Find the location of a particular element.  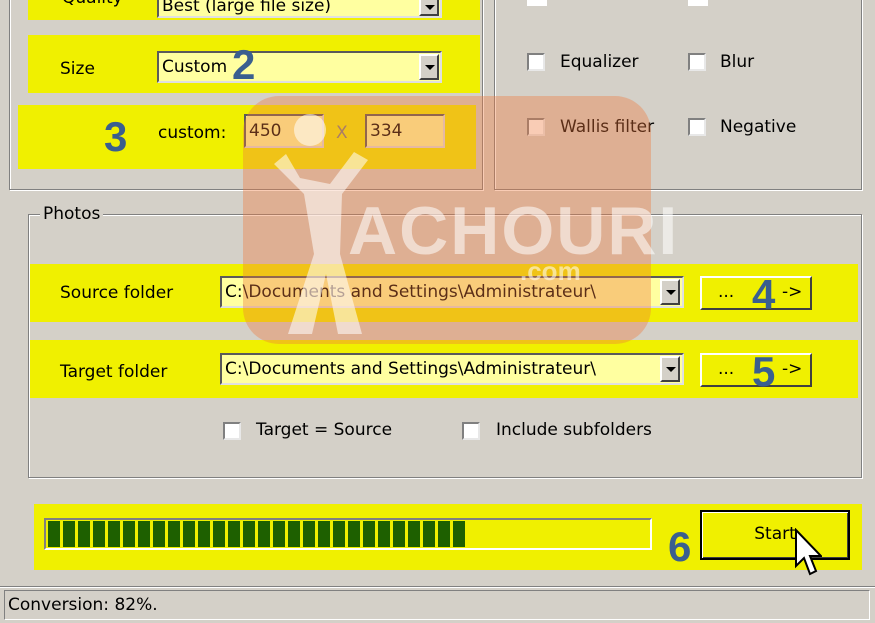

step-number-6: 6 is located at coordinates (680, 546).